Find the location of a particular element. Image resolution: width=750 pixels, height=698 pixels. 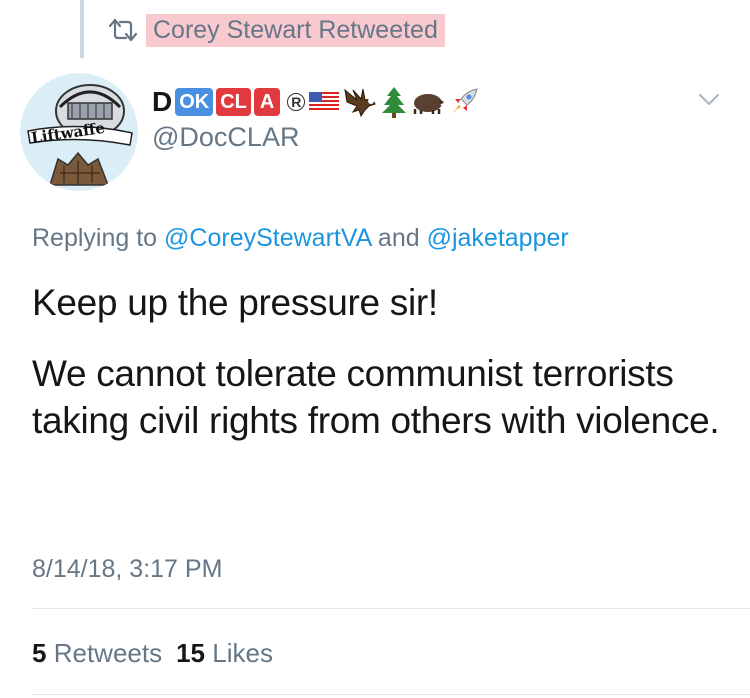

ok-badge: OK is located at coordinates (194, 102).